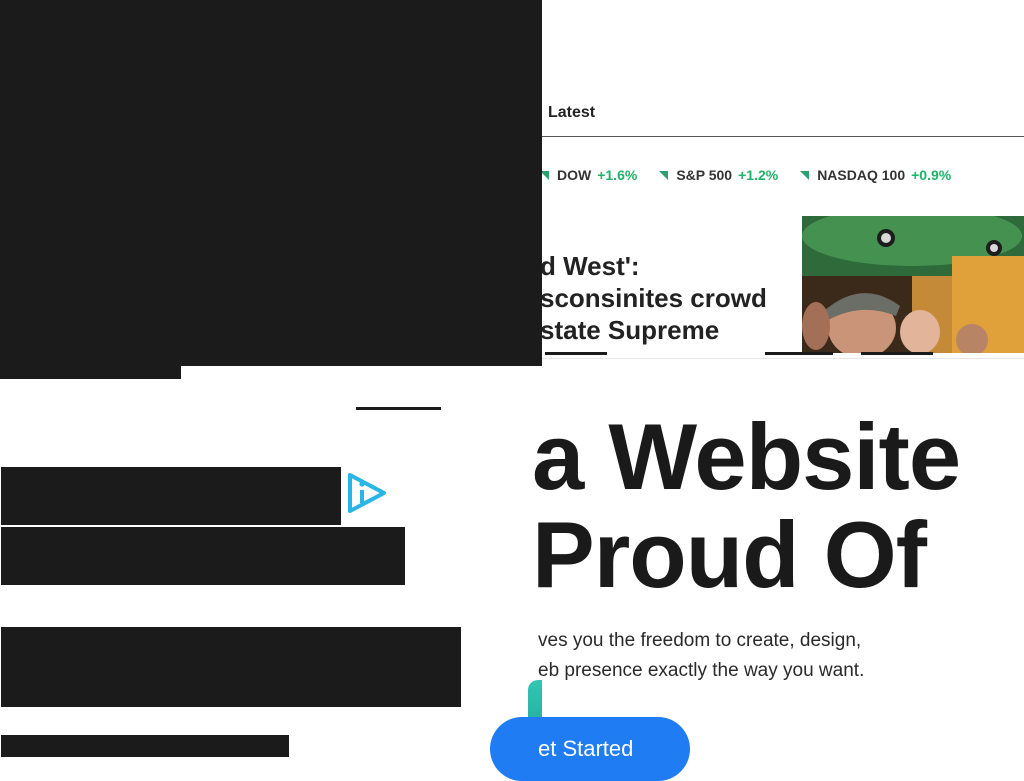 This screenshot has height=781, width=1024. I want to click on ad-subtitle-line: ves you the freedom to create, design,, so click(700, 640).